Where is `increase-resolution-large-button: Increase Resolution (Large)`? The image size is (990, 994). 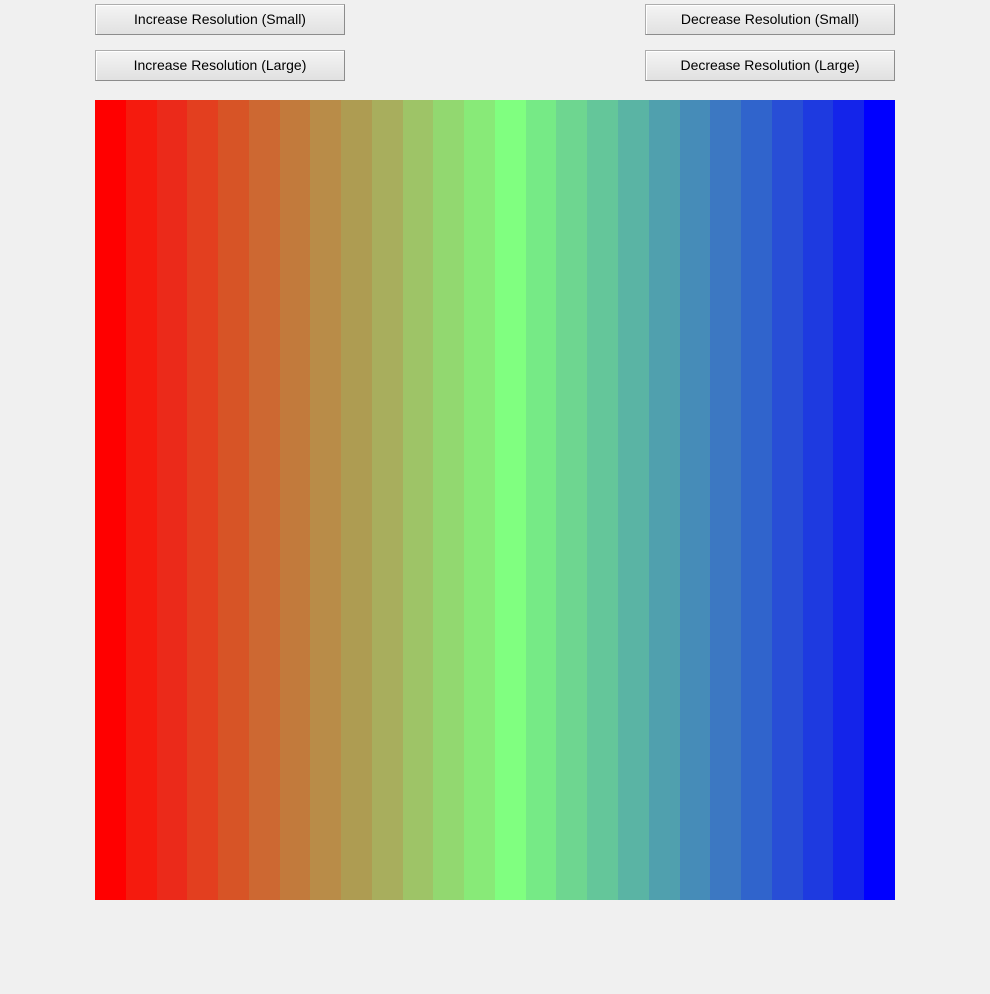
increase-resolution-large-button: Increase Resolution (Large) is located at coordinates (220, 65).